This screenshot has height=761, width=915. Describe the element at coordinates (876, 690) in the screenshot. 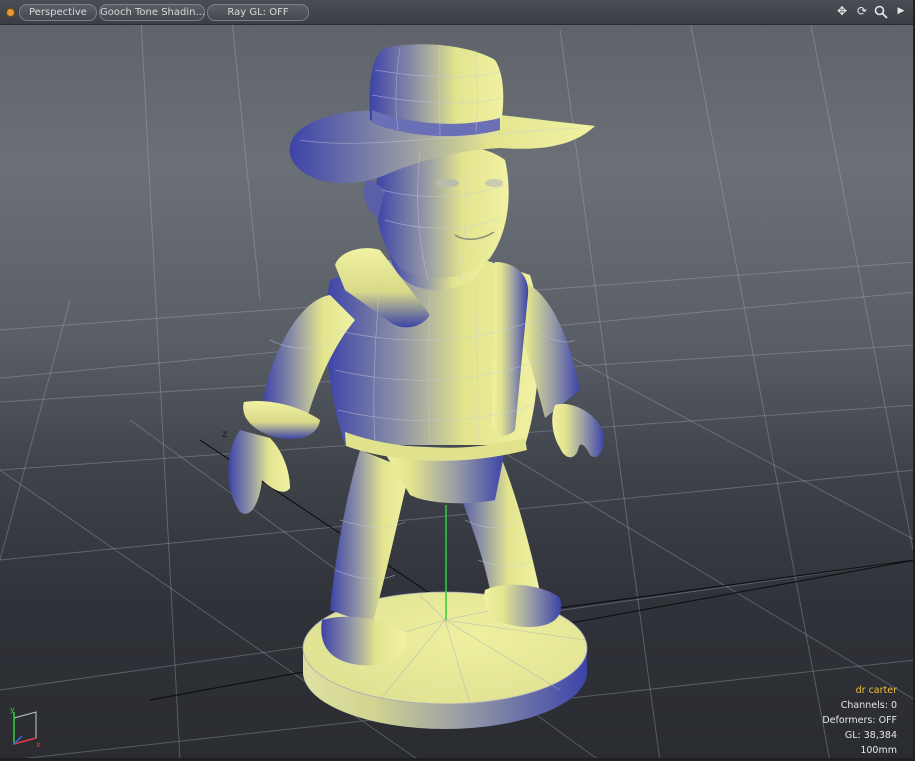

I see `username-label: dr carter` at that location.